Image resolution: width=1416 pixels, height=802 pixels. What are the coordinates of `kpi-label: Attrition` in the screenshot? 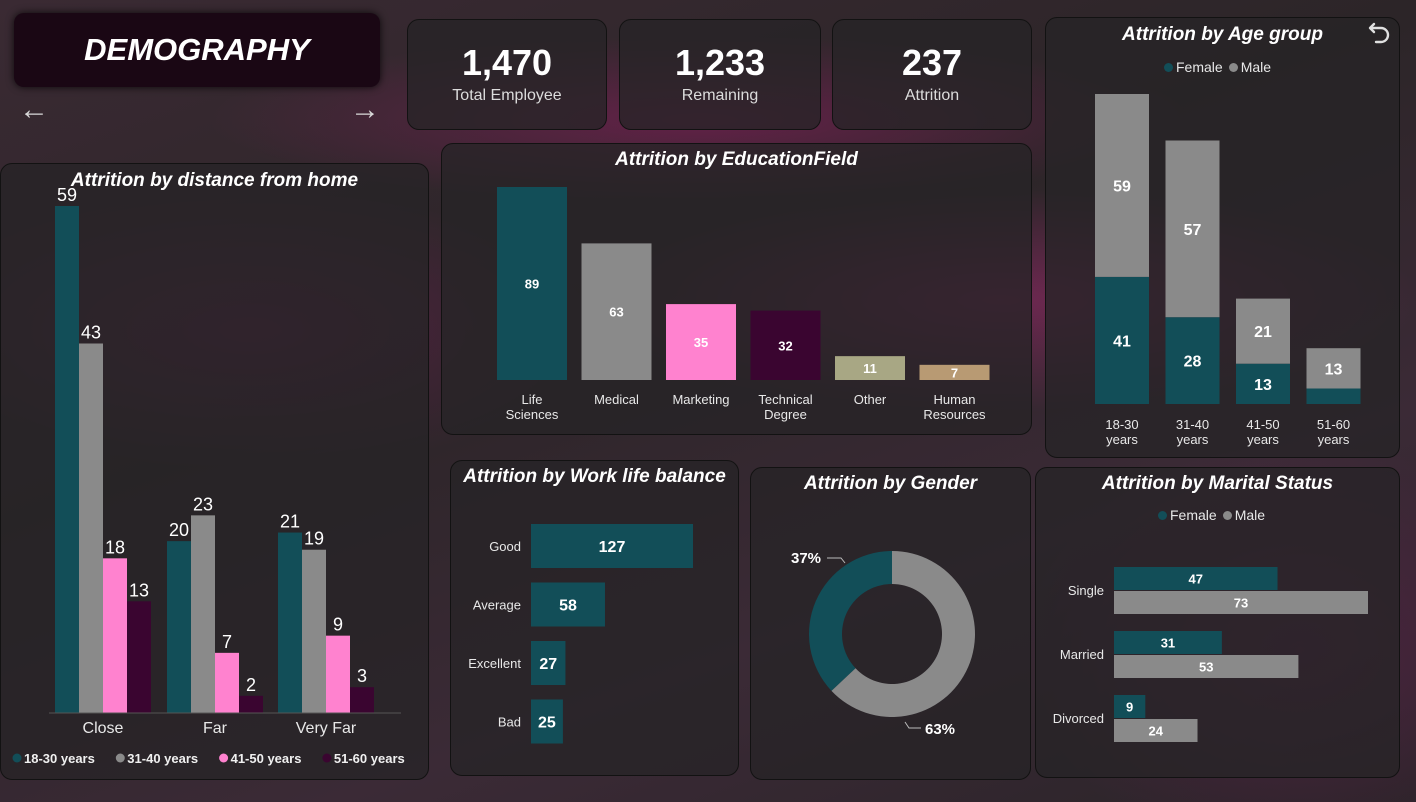 It's located at (932, 95).